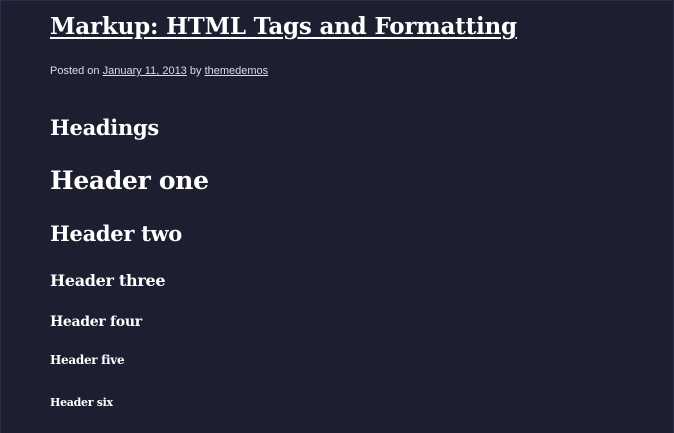 This screenshot has height=433, width=674. What do you see at coordinates (116, 233) in the screenshot?
I see `header-two: Header two` at bounding box center [116, 233].